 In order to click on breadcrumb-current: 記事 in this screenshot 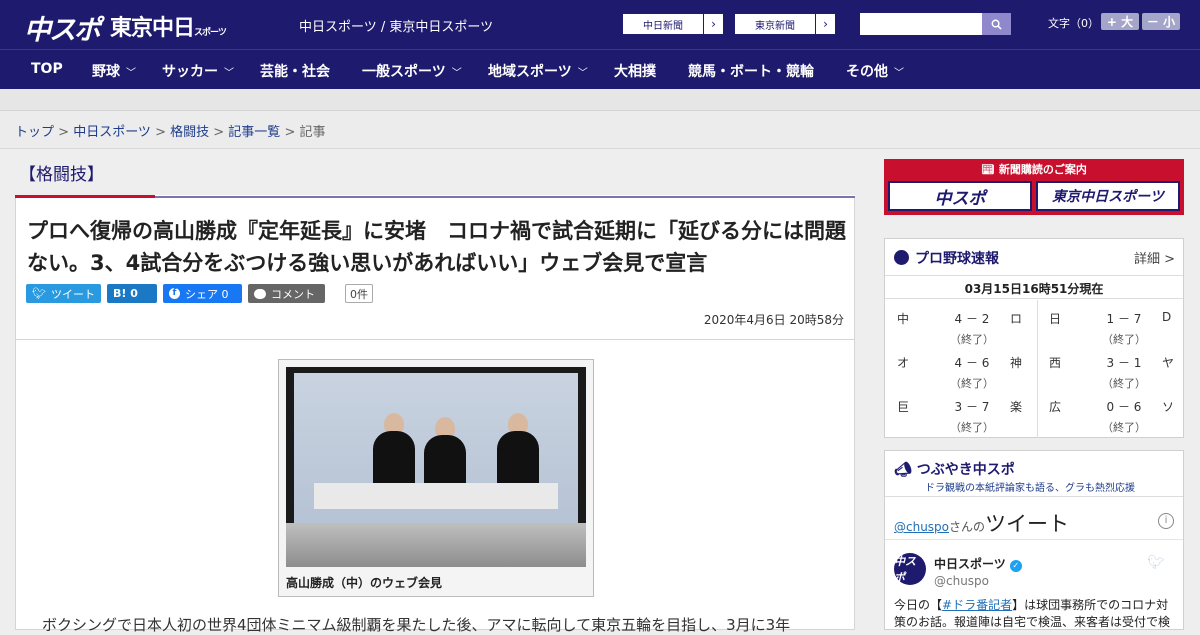, I will do `click(312, 132)`.